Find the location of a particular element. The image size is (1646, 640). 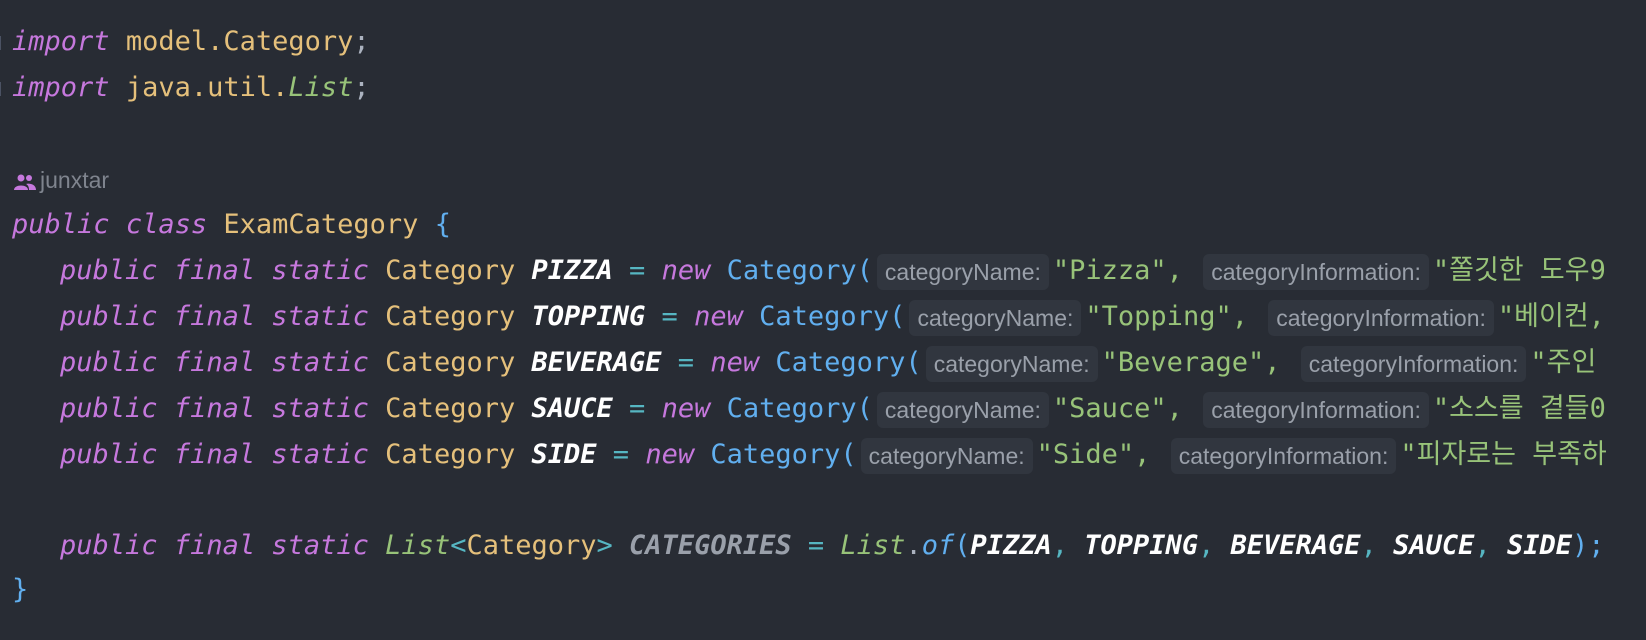

string-literal: "피자로는 부족하 is located at coordinates (1503, 454).